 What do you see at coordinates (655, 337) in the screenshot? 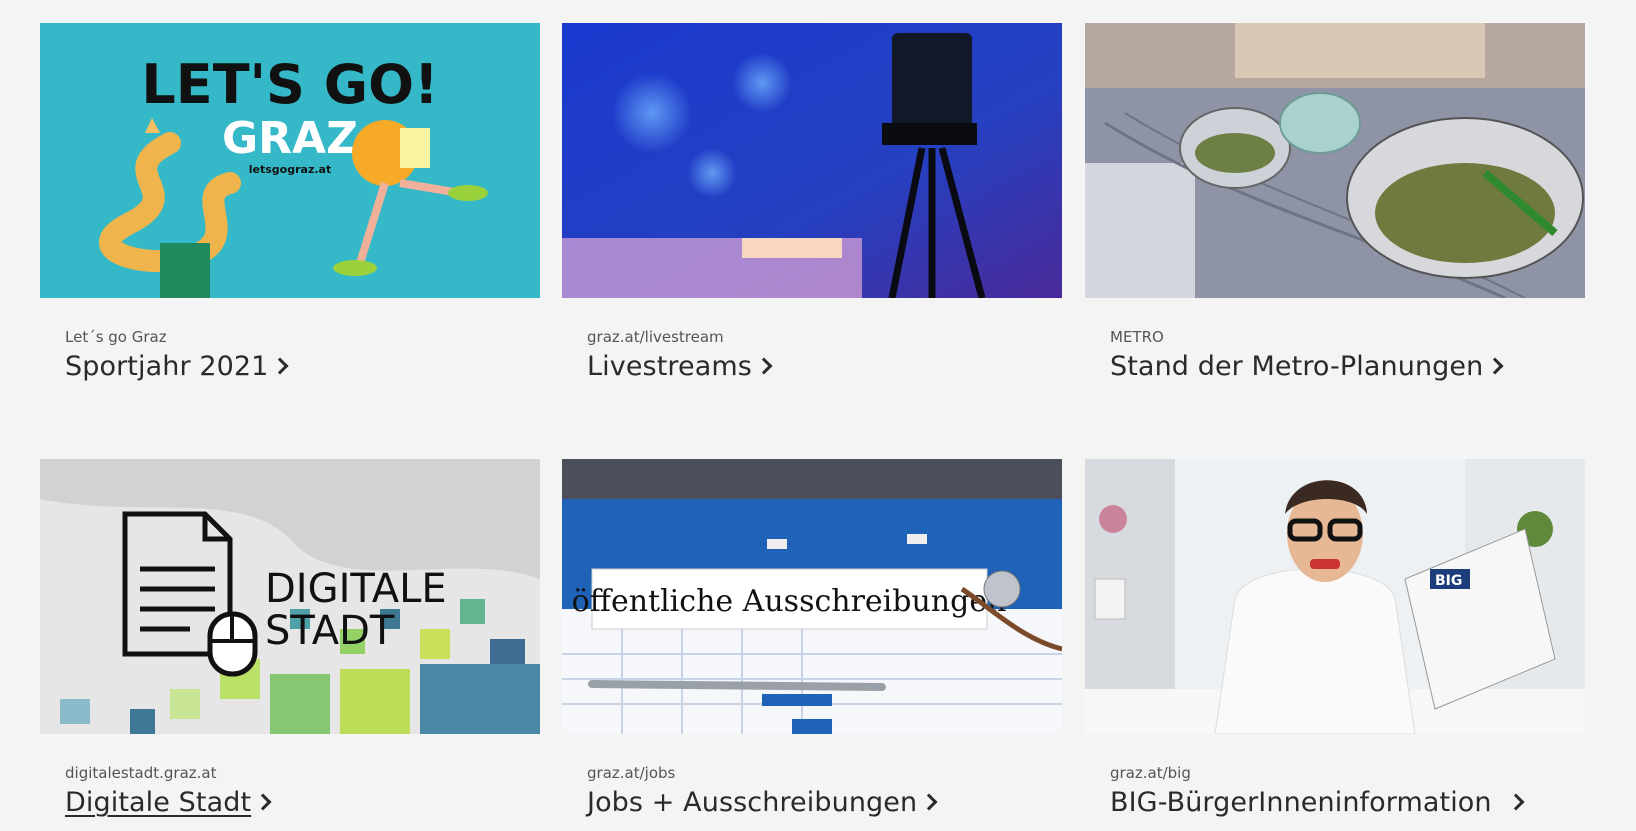
I see `card-kicker: graz.at/livestream` at bounding box center [655, 337].